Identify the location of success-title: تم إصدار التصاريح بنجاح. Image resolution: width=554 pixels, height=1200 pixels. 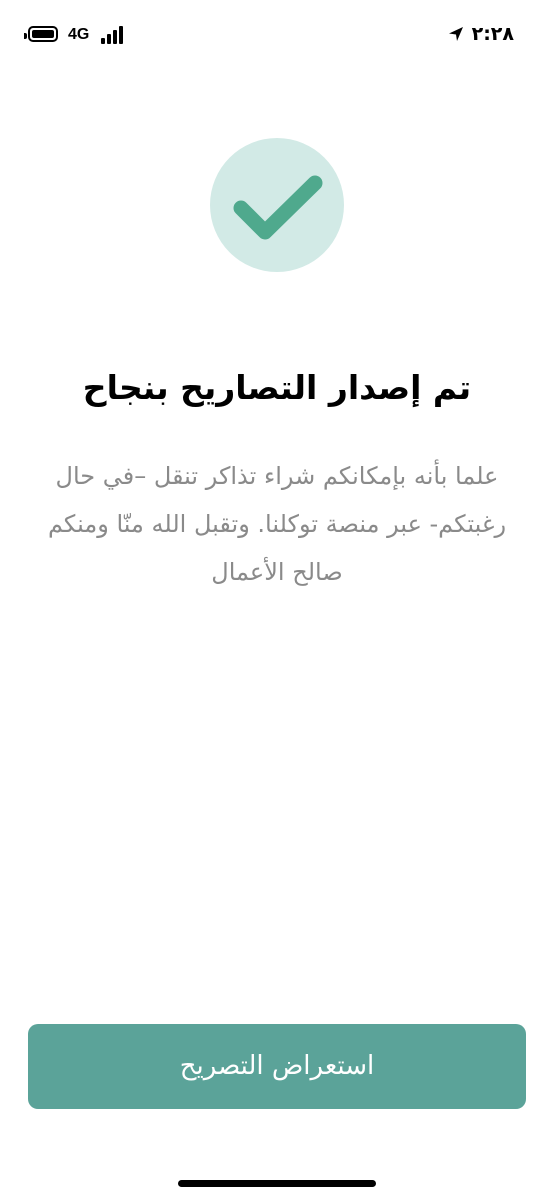
(277, 387).